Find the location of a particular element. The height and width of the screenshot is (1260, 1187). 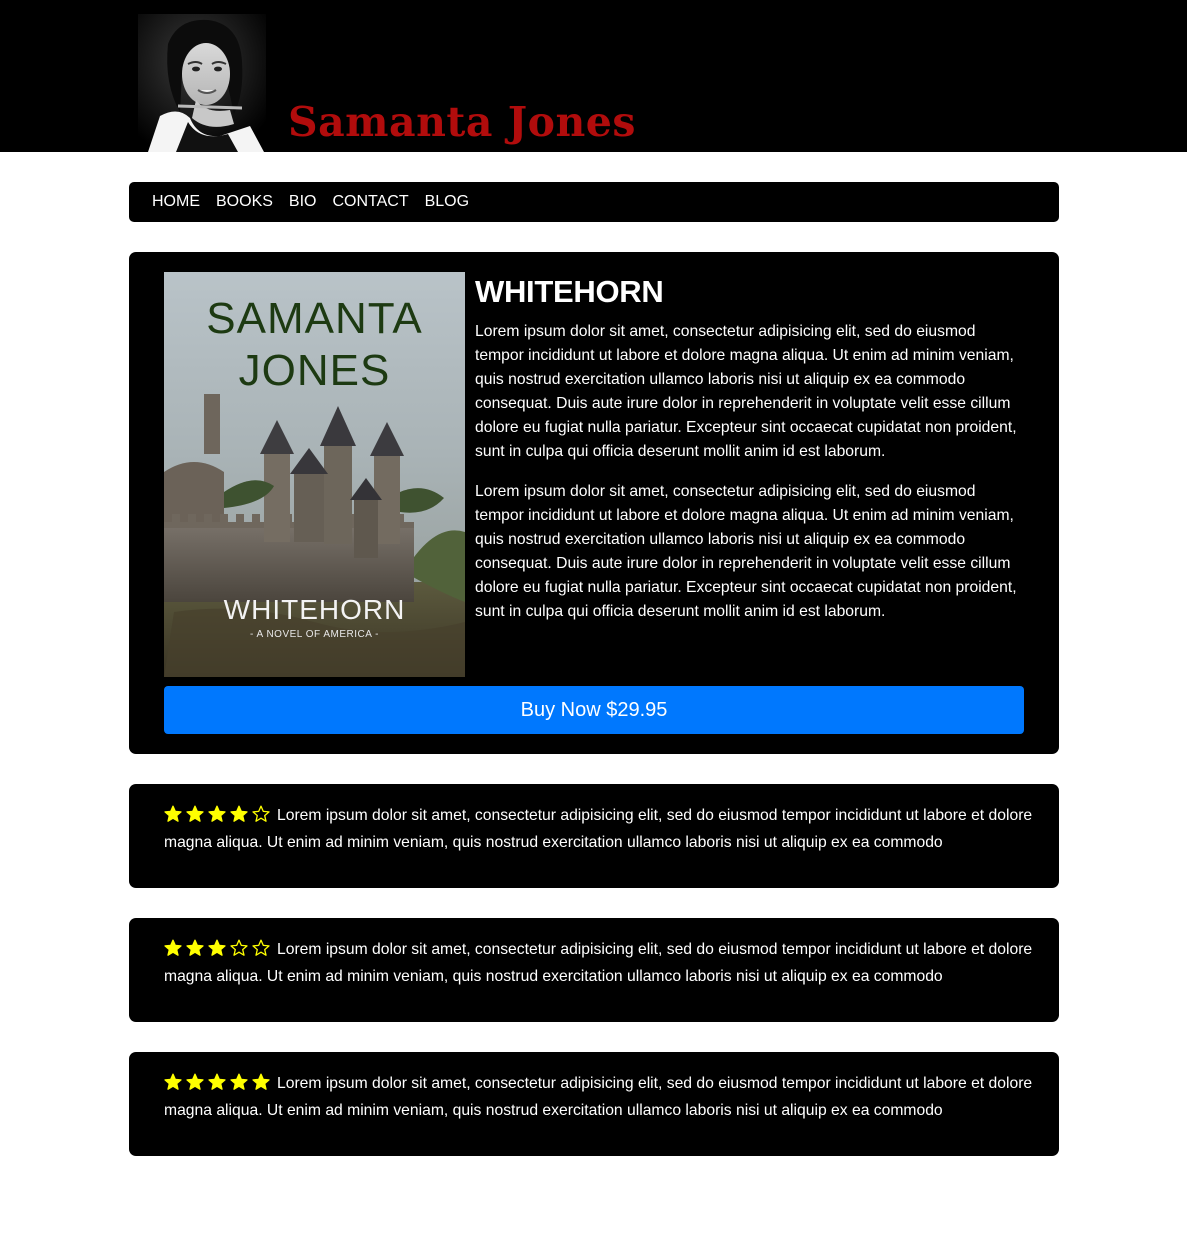

nav-item-bio: BIO is located at coordinates (303, 202).